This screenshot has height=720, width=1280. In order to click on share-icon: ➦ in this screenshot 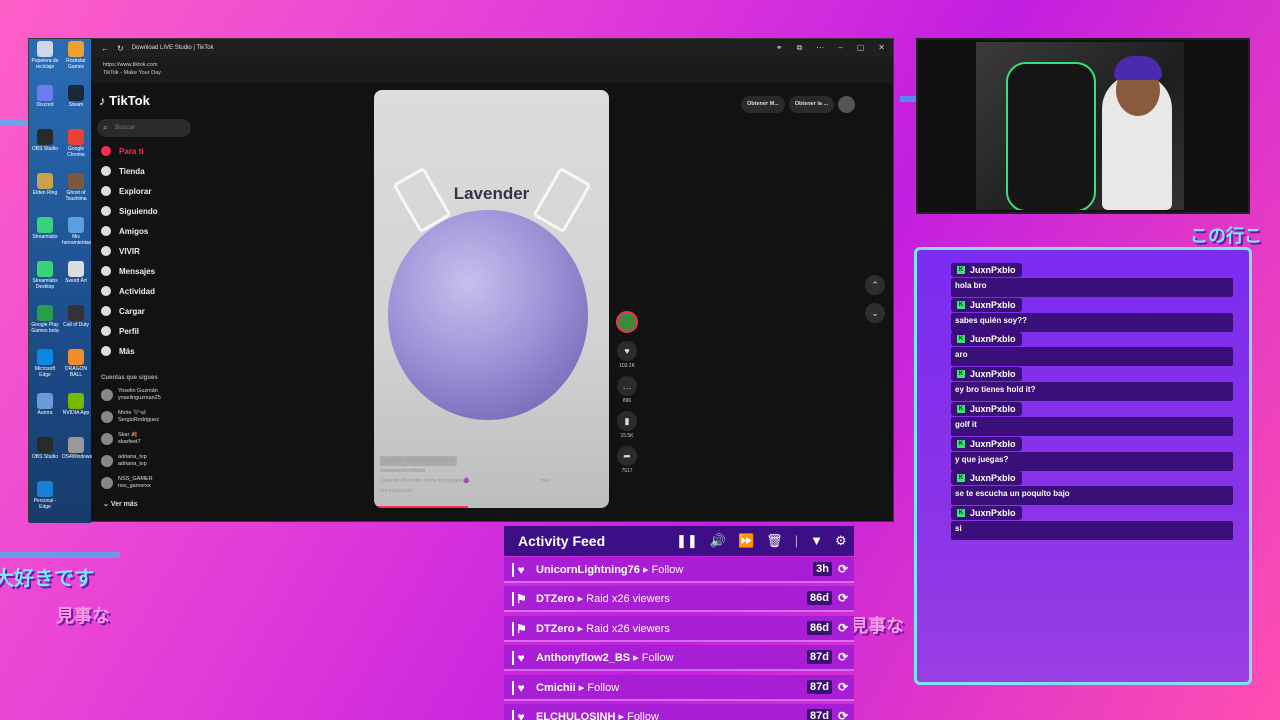, I will do `click(627, 456)`.